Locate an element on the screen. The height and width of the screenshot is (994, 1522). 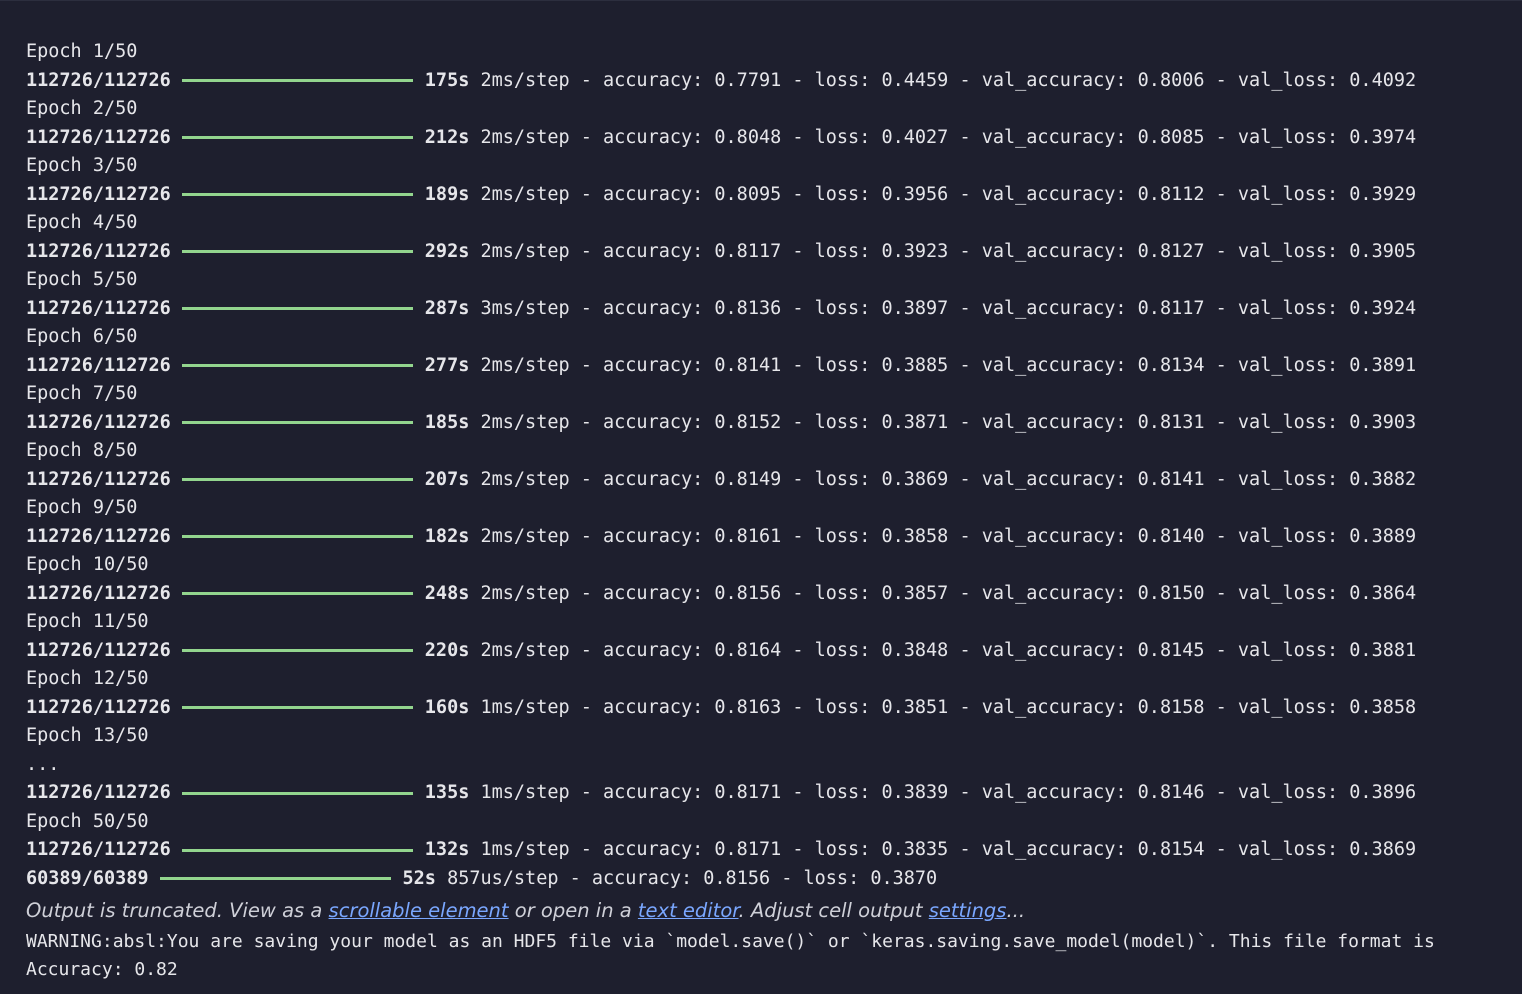
epoch-header-text: Epoch 2/50 is located at coordinates (82, 108).